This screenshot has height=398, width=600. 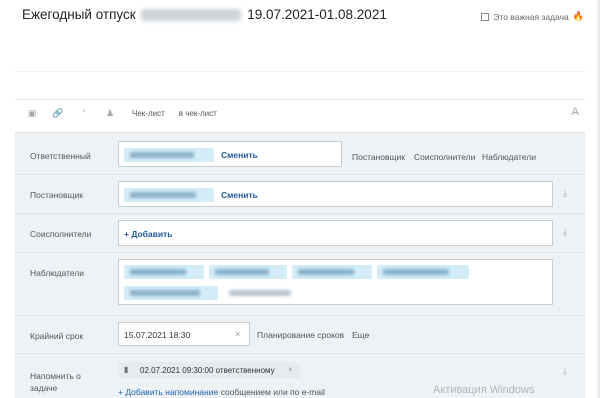 I want to click on deadline-value: 15.07.2021 18:30, so click(x=157, y=335).